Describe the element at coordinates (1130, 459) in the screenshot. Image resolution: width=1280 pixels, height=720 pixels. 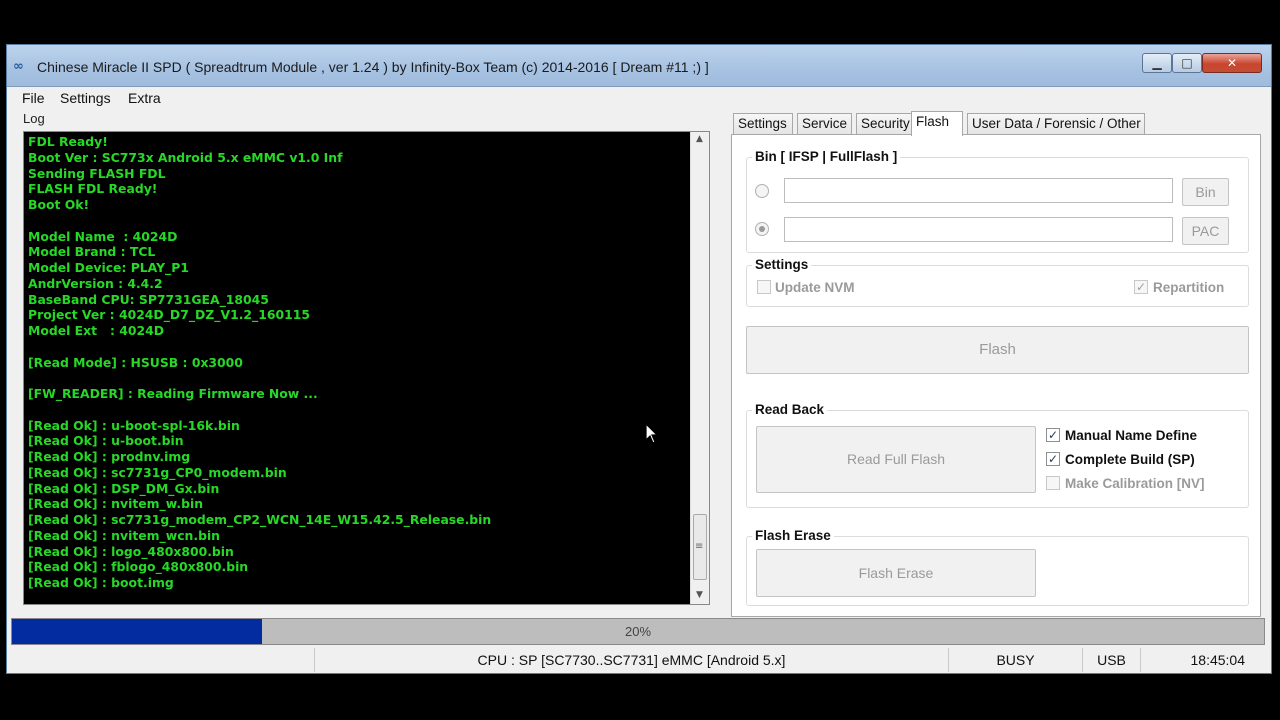
I see `complete-build-label: Complete Build (SP)` at that location.